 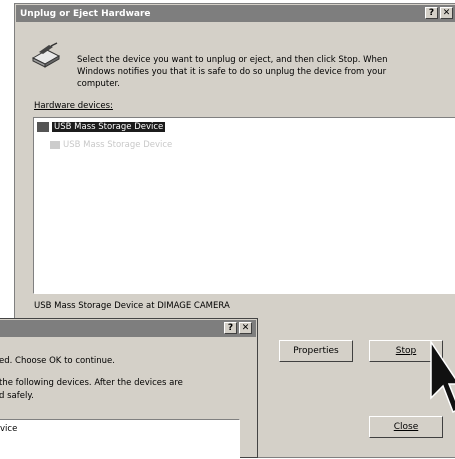 I want to click on confirm-help-button: ?, so click(x=230, y=328).